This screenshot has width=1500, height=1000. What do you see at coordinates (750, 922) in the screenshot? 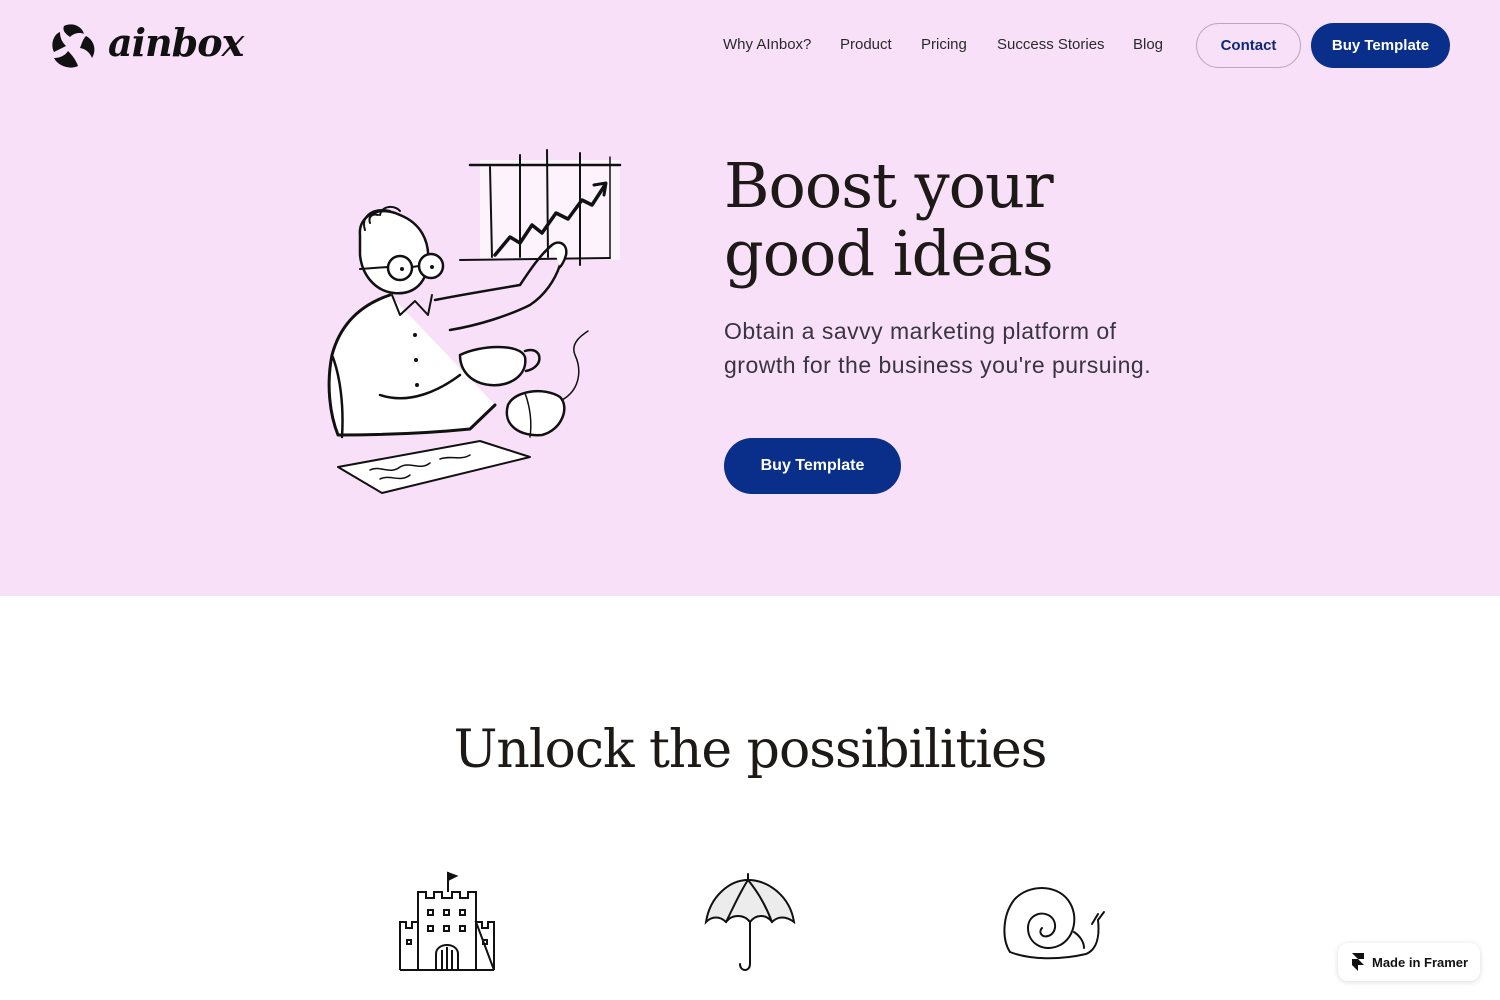
I see `umbrella-icon` at bounding box center [750, 922].